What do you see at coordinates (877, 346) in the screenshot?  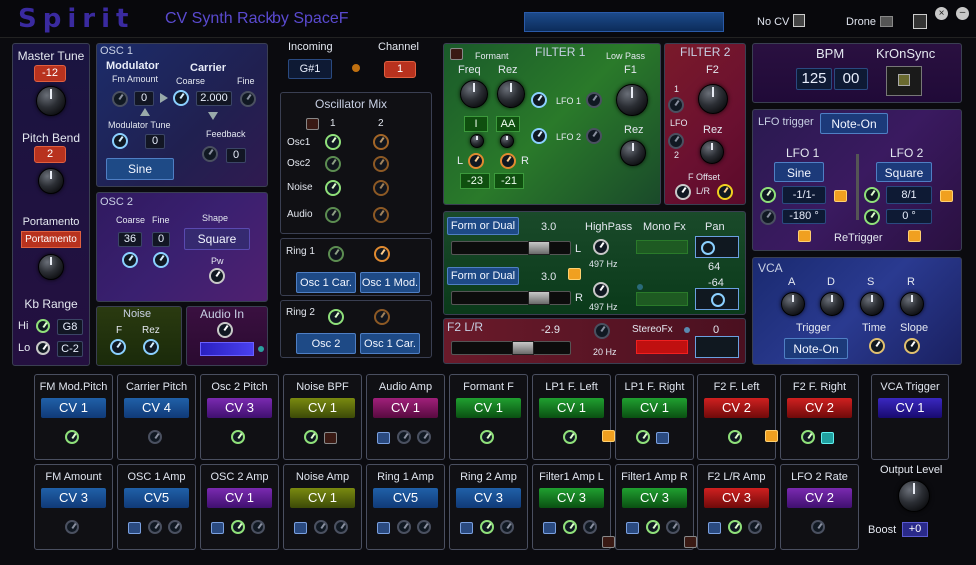 I see `vca-time-knob` at bounding box center [877, 346].